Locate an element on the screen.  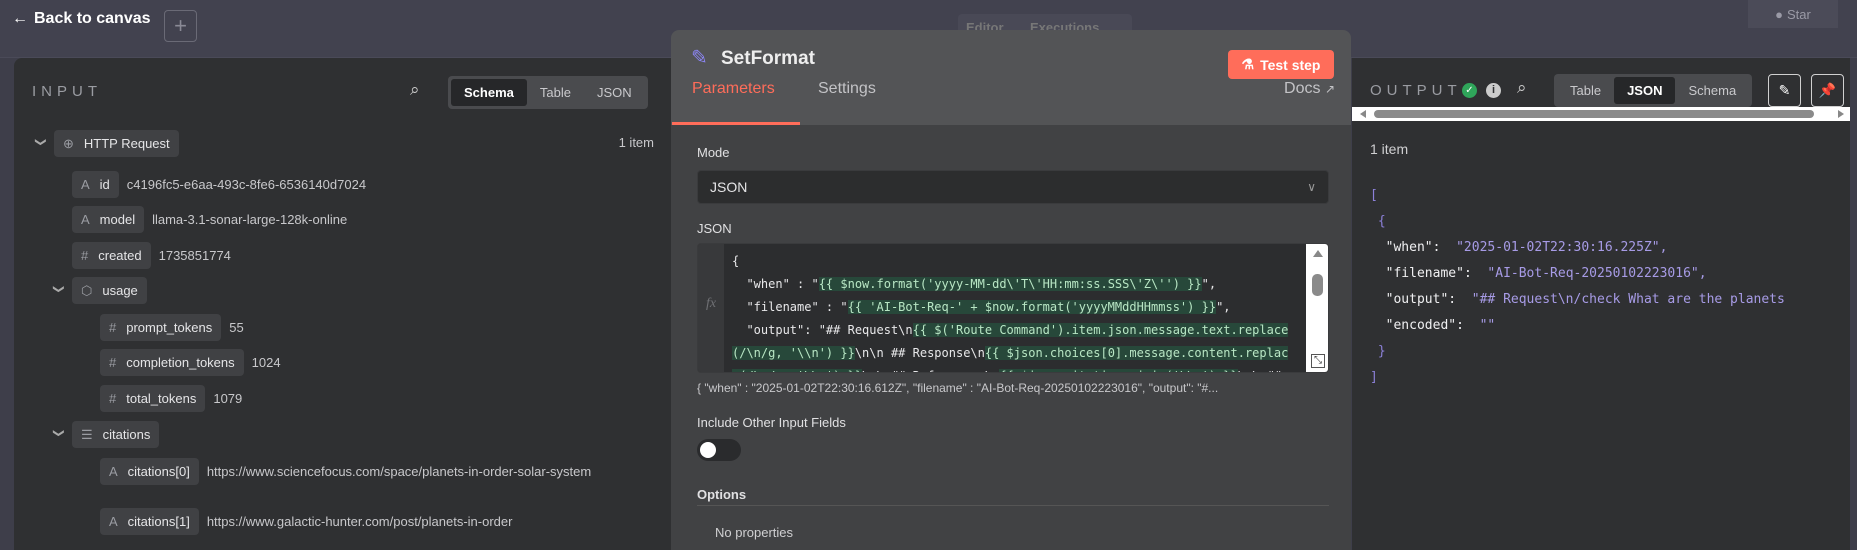
key-label: HTTP Request is located at coordinates (126, 143).